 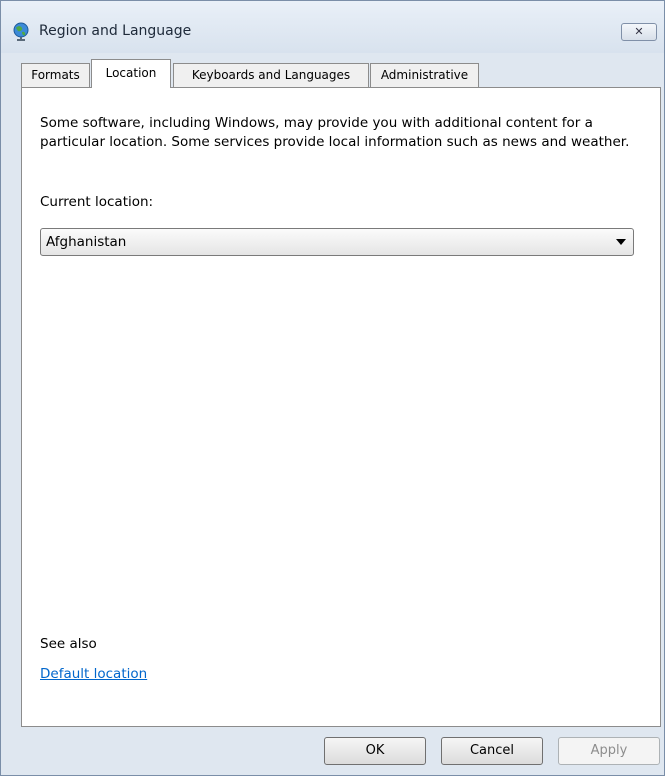 What do you see at coordinates (332, 27) in the screenshot?
I see `title-bar: Region and Language ✕` at bounding box center [332, 27].